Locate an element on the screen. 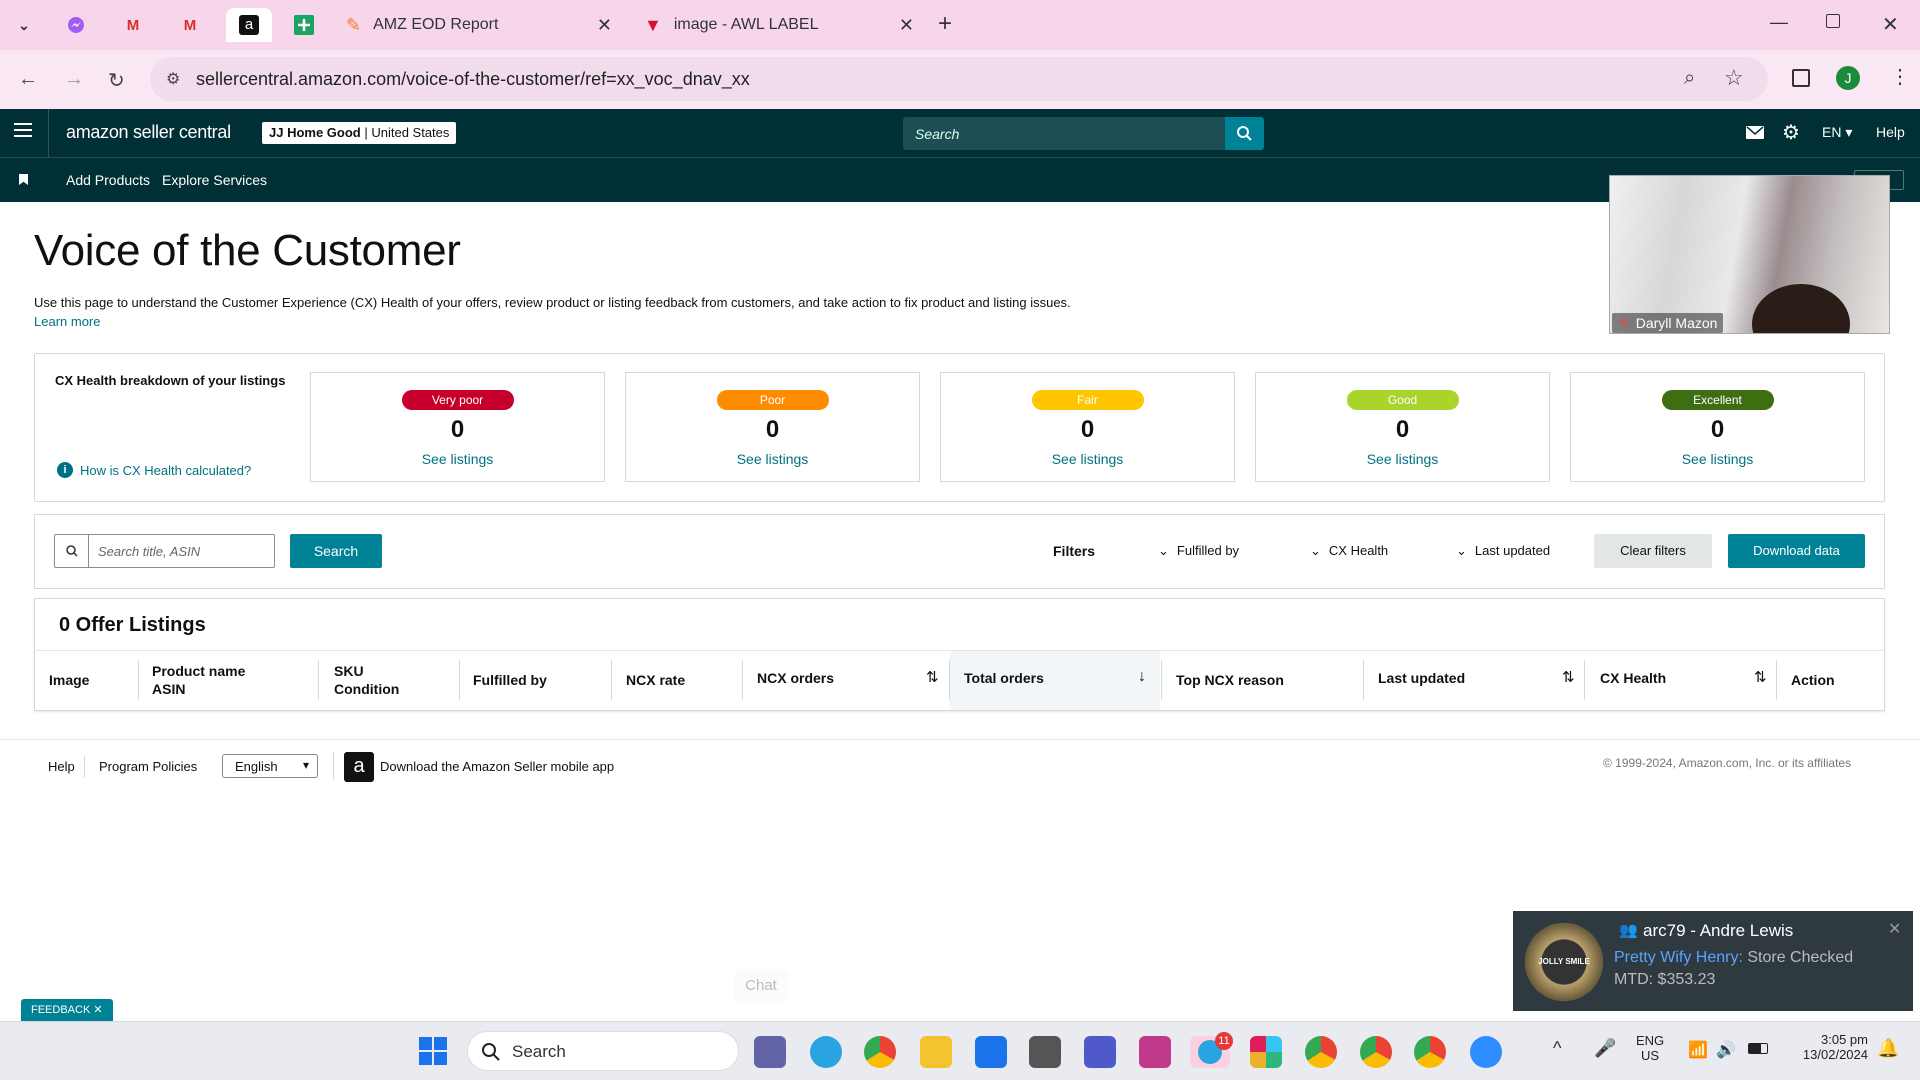  reload-icon: ↻ is located at coordinates (116, 80).